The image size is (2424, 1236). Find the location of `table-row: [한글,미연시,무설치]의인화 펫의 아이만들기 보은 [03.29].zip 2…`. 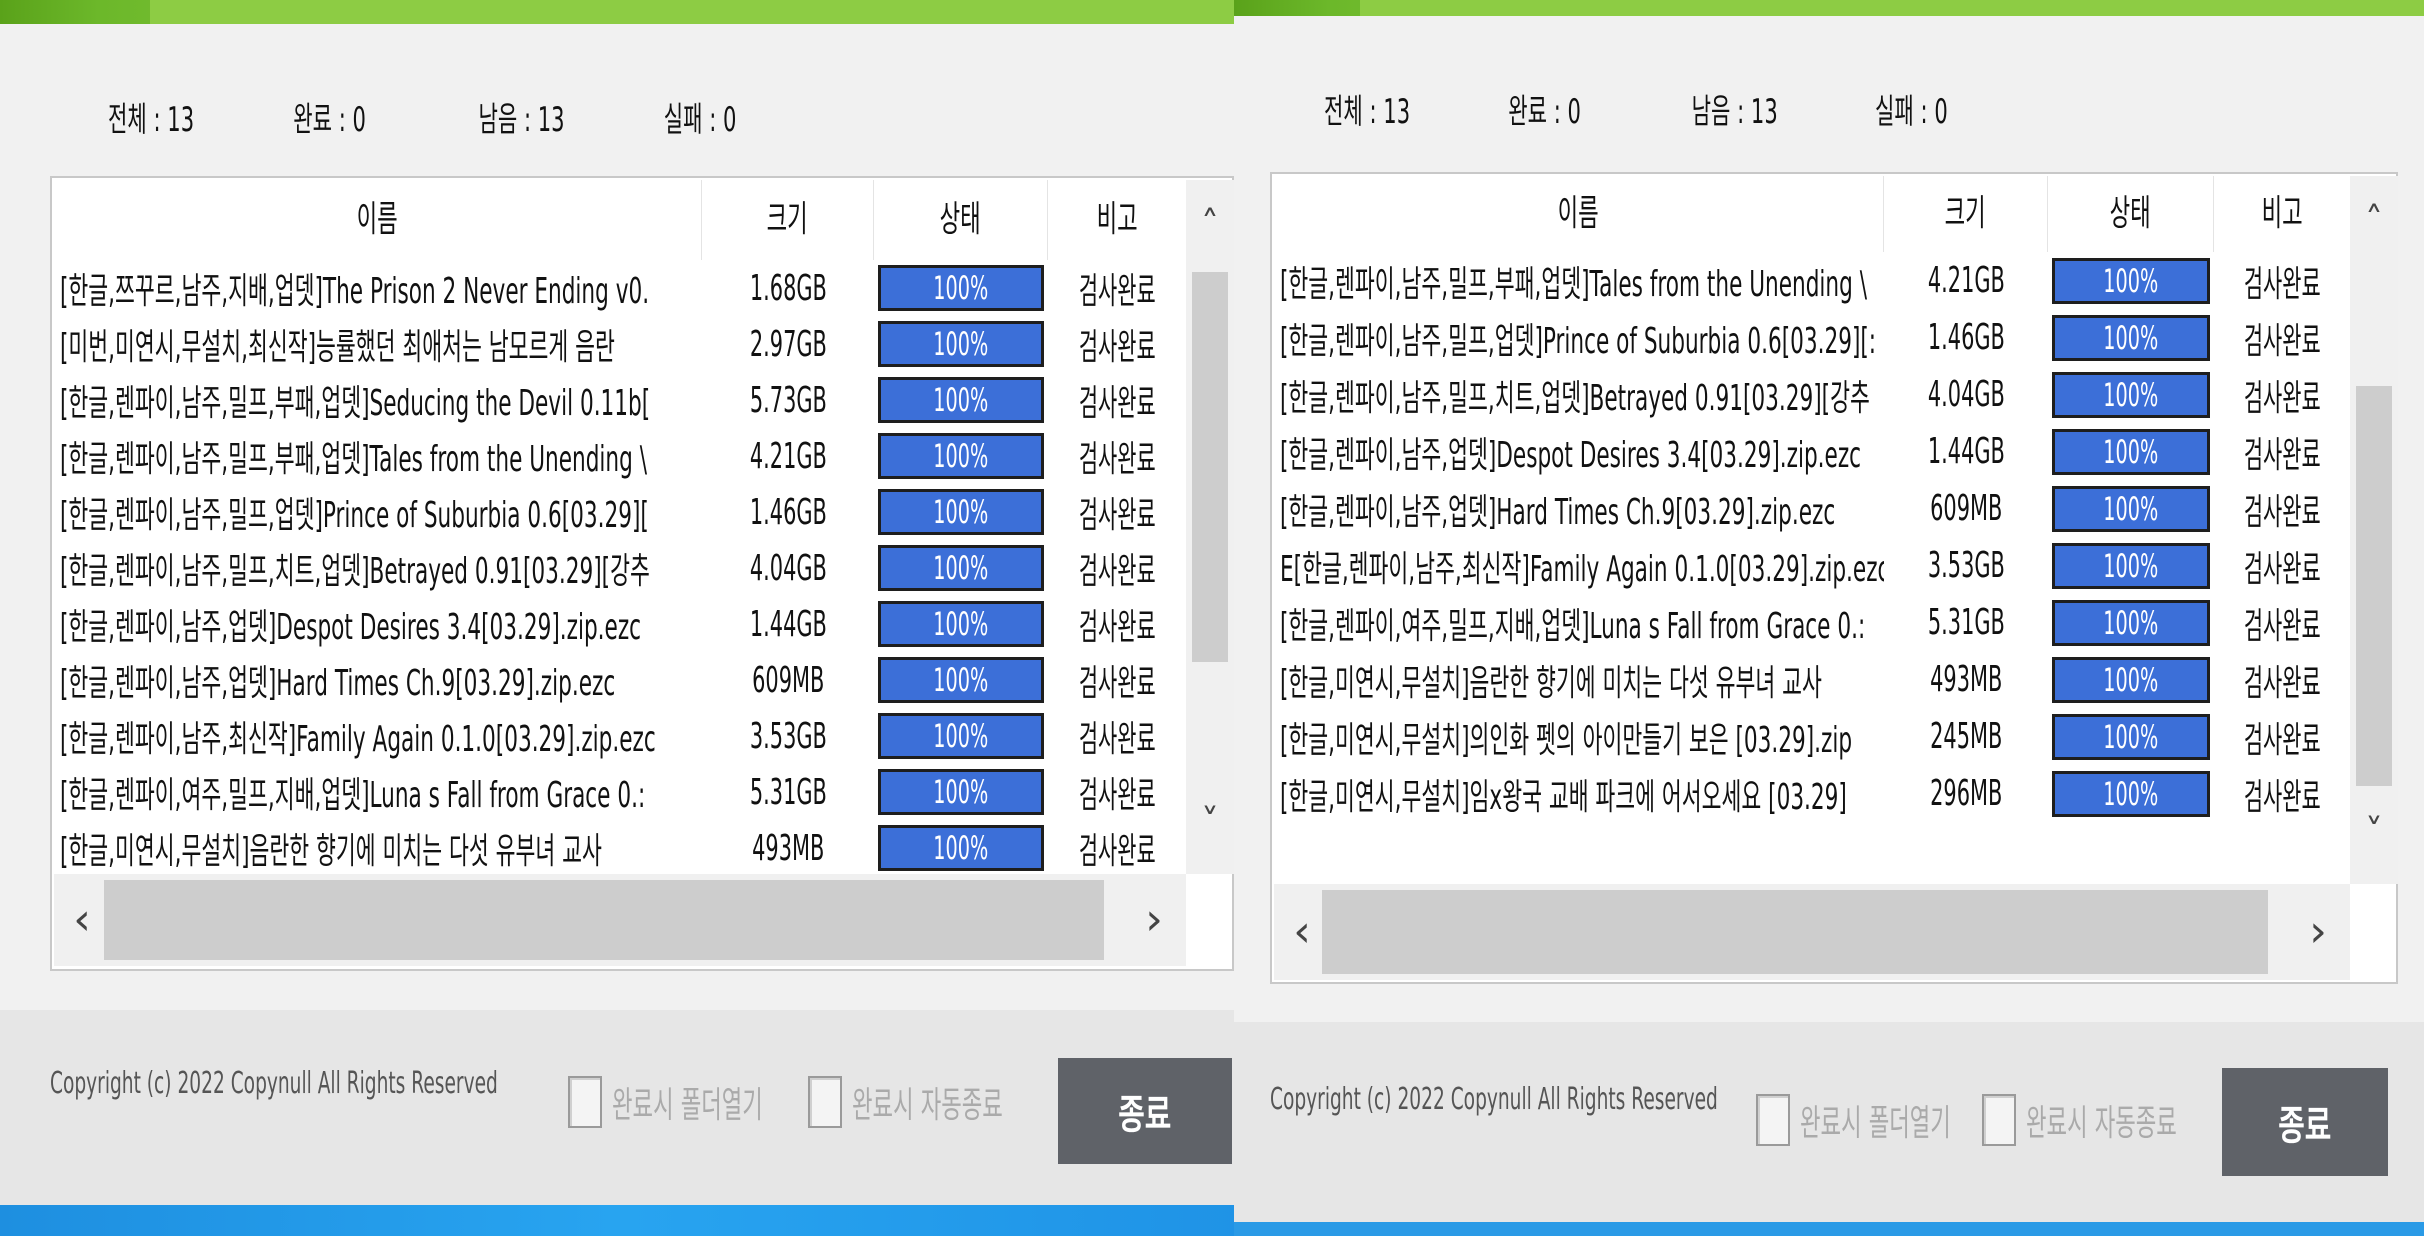

table-row: [한글,미연시,무설치]의인화 펫의 아이만들기 보은 [03.29].zip 2… is located at coordinates (1812, 736).